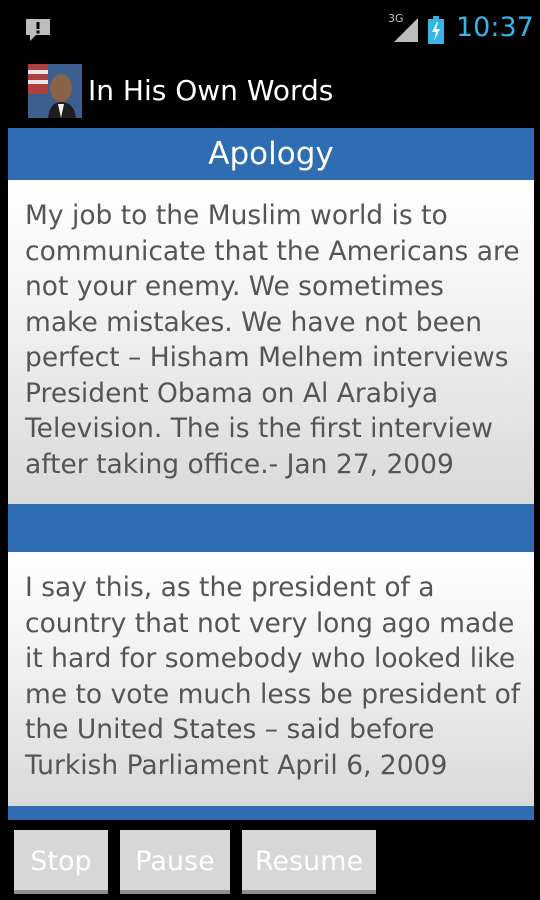 Image resolution: width=540 pixels, height=900 pixels. What do you see at coordinates (271, 154) in the screenshot?
I see `section-title: Apology` at bounding box center [271, 154].